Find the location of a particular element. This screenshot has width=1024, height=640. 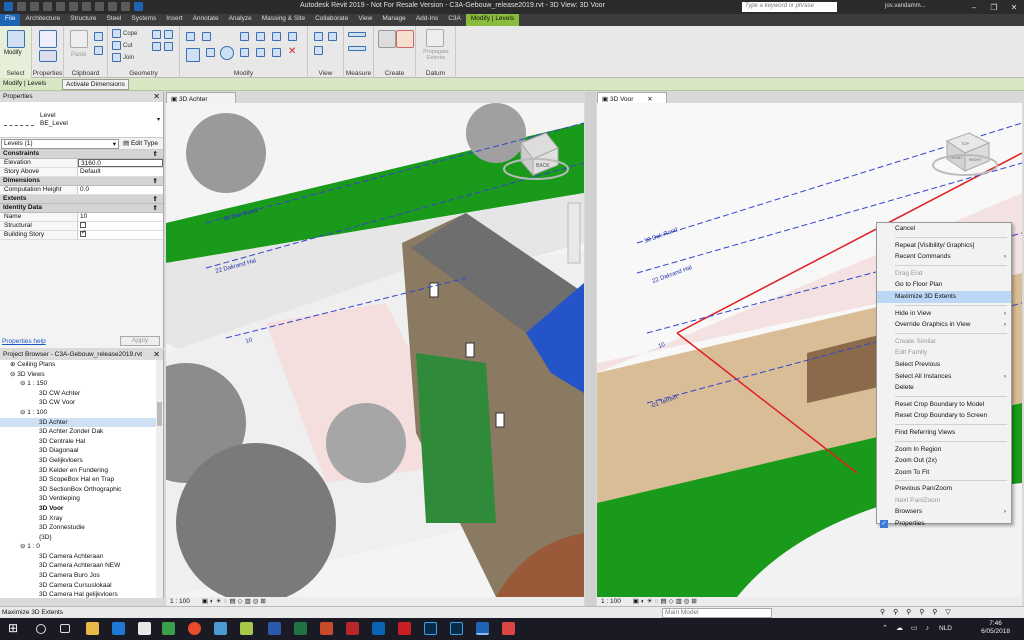

word-icon is located at coordinates (274, 628).